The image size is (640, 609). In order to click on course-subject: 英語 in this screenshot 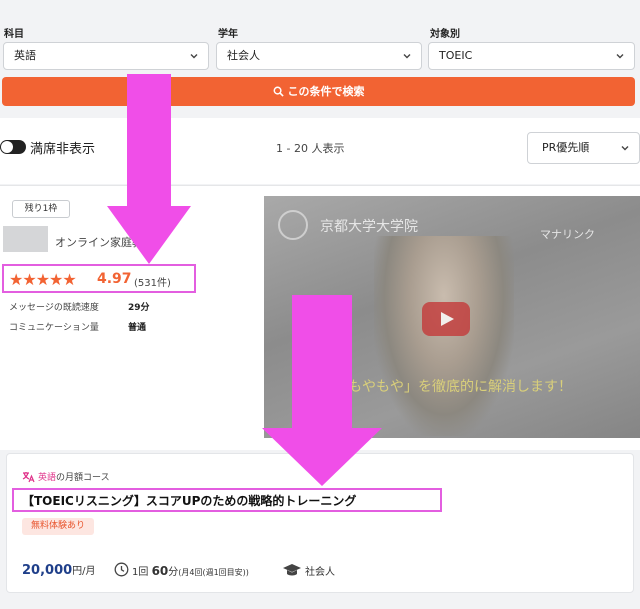, I will do `click(47, 478)`.